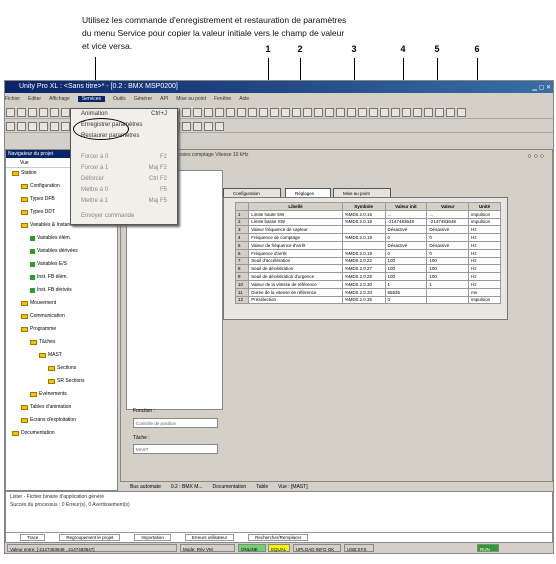 The image size is (556, 564). I want to click on tree-item: Inst. FB dérivés, so click(51, 290).